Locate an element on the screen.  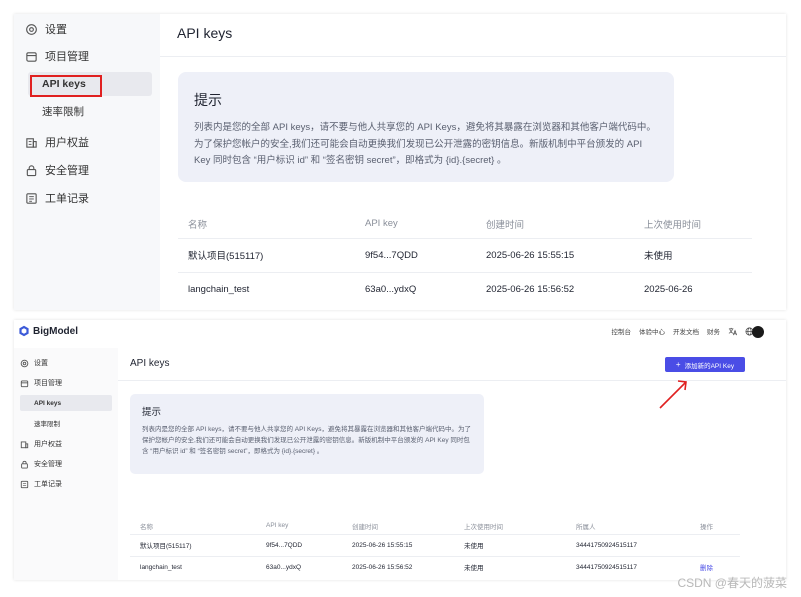
brand-logo: BigModel is located at coordinates (48, 331).